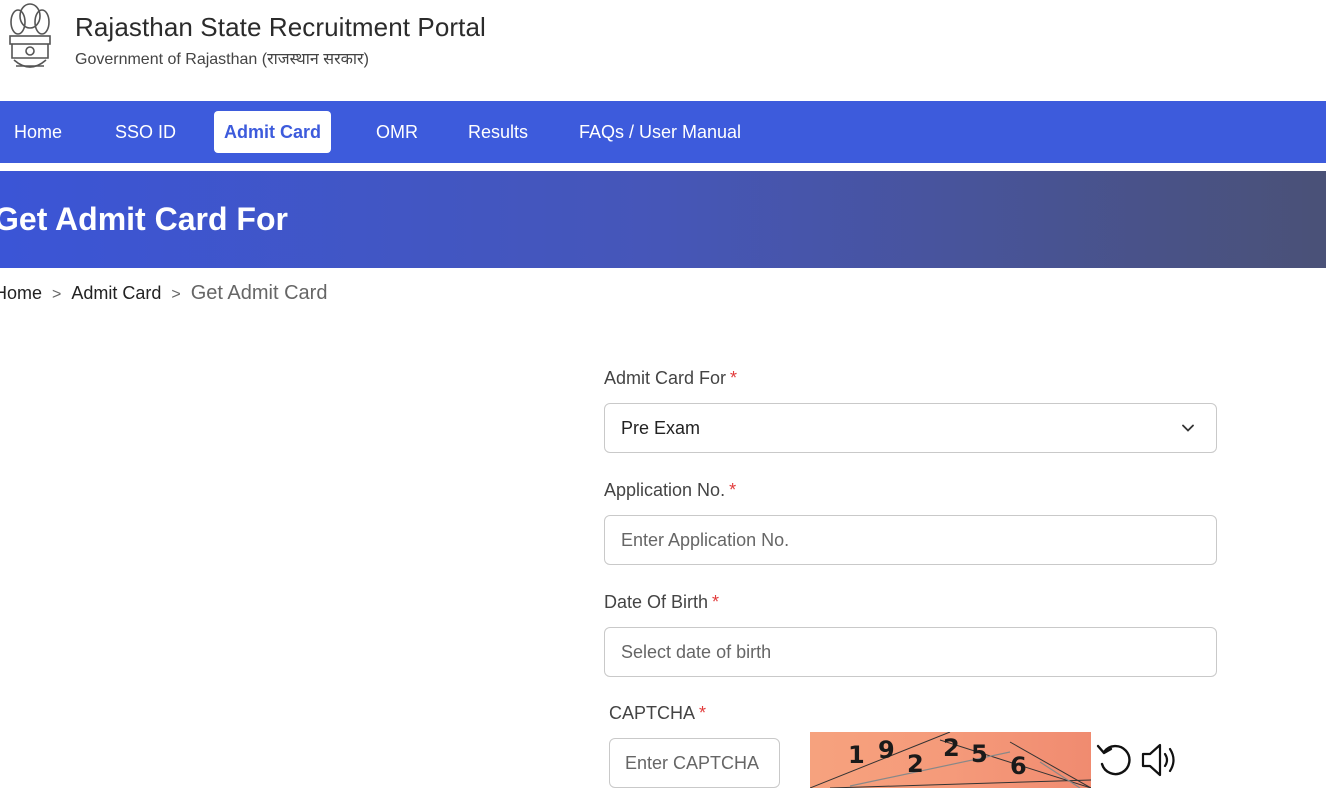  What do you see at coordinates (910, 428) in the screenshot?
I see `admit-card-for-select: Pre Exam` at bounding box center [910, 428].